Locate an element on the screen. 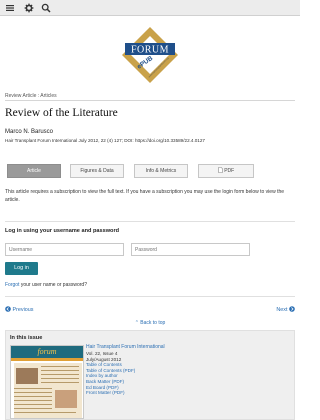 The height and width of the screenshot is (420, 320). previous-link: Previous is located at coordinates (19, 309).